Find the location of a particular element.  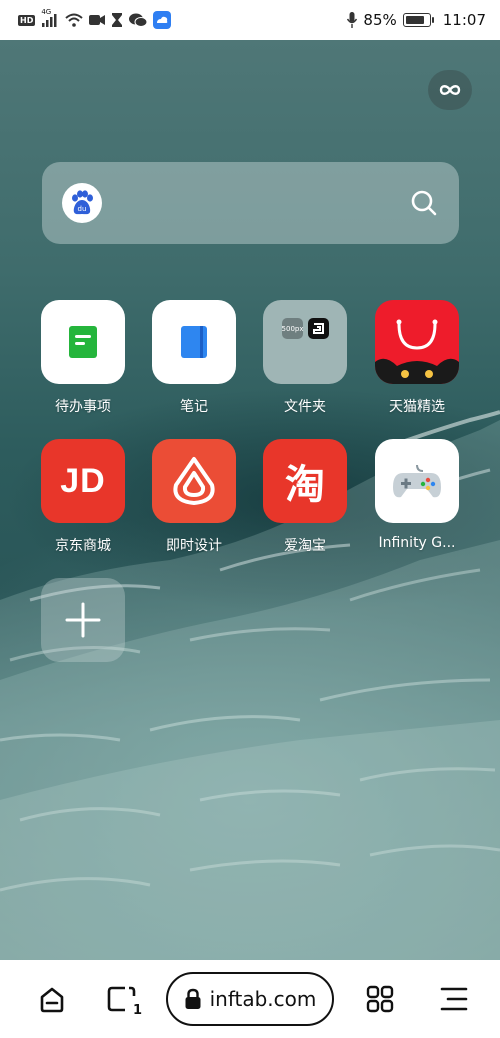

tmall-icon is located at coordinates (417, 342).